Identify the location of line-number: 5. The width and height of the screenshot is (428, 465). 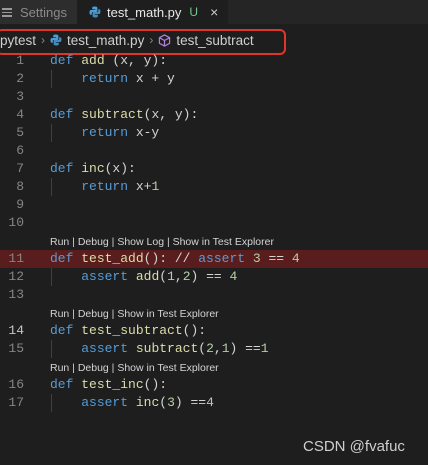
(20, 132).